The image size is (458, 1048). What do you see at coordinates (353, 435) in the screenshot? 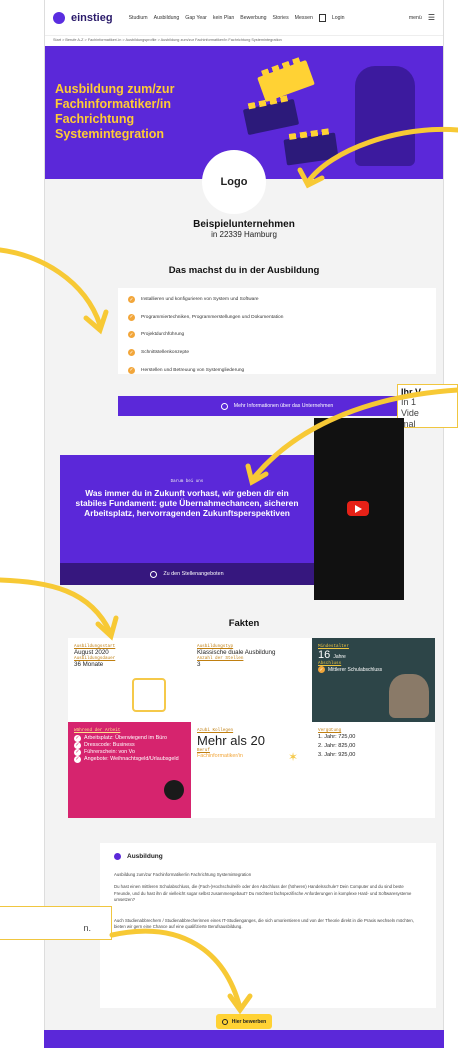
I see `arrow-banner` at bounding box center [353, 435].